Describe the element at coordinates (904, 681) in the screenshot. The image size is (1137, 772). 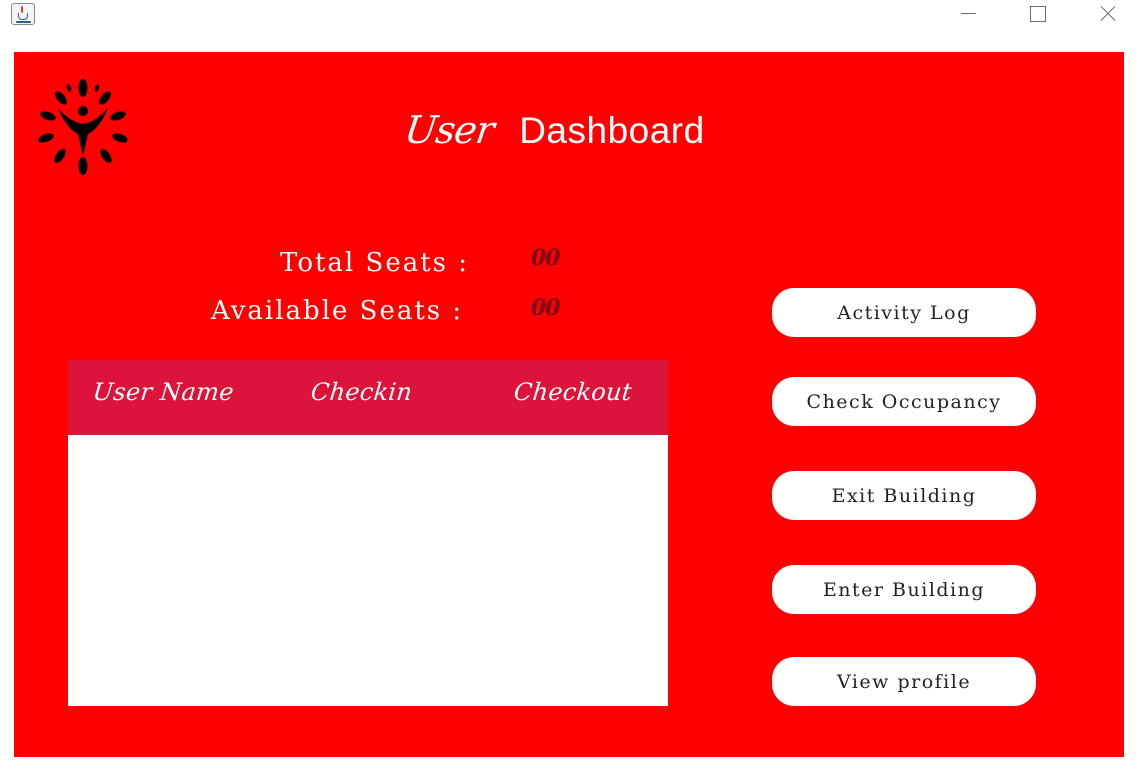
I see `view-profile-button: View profile` at that location.